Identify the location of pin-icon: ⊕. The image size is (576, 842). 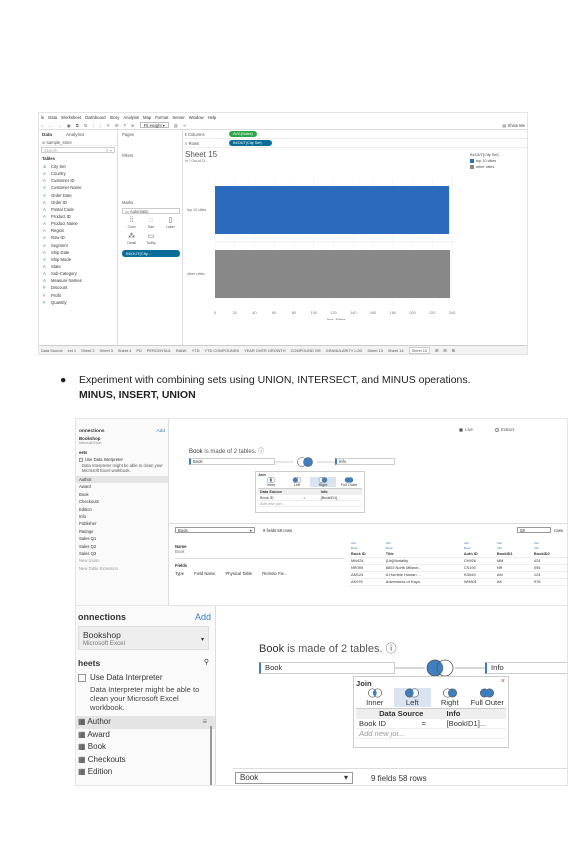
(133, 125).